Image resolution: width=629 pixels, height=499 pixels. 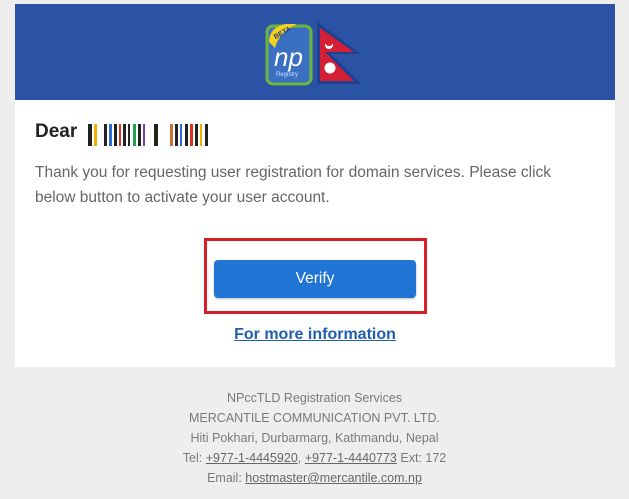 What do you see at coordinates (339, 53) in the screenshot?
I see `nepal-flag-icon` at bounding box center [339, 53].